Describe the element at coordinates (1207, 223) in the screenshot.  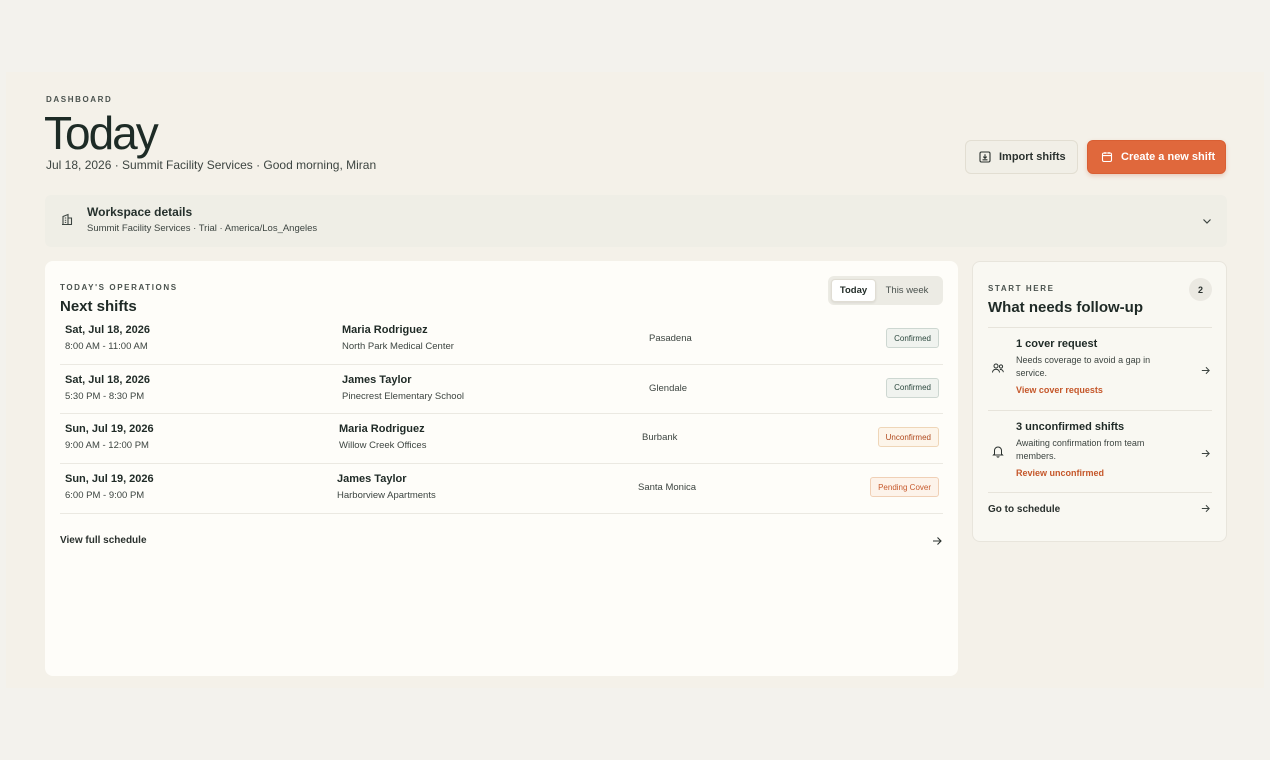
I see `chevron-down-icon` at that location.